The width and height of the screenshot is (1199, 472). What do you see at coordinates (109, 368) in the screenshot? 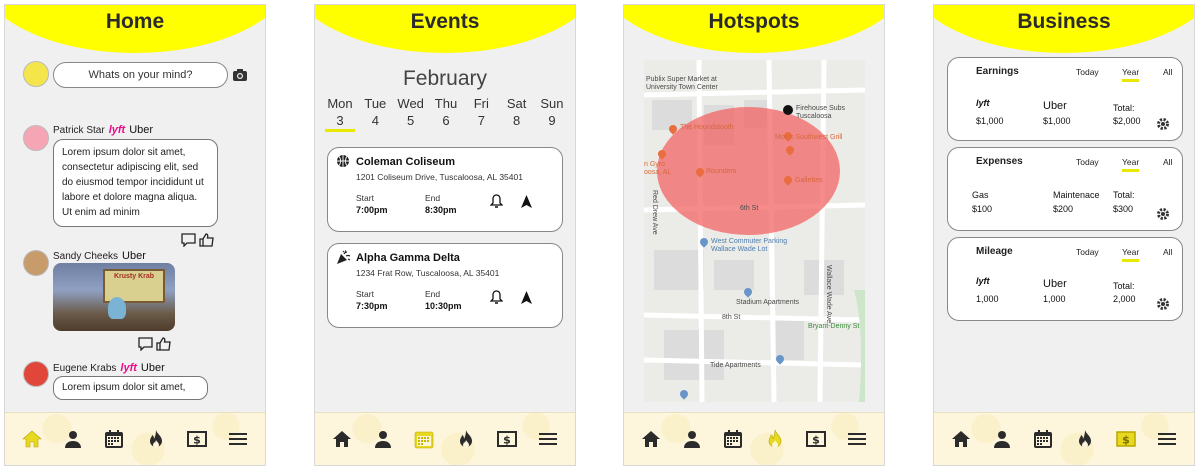
I see `post-author: Eugene Krabs lyft Uber` at bounding box center [109, 368].